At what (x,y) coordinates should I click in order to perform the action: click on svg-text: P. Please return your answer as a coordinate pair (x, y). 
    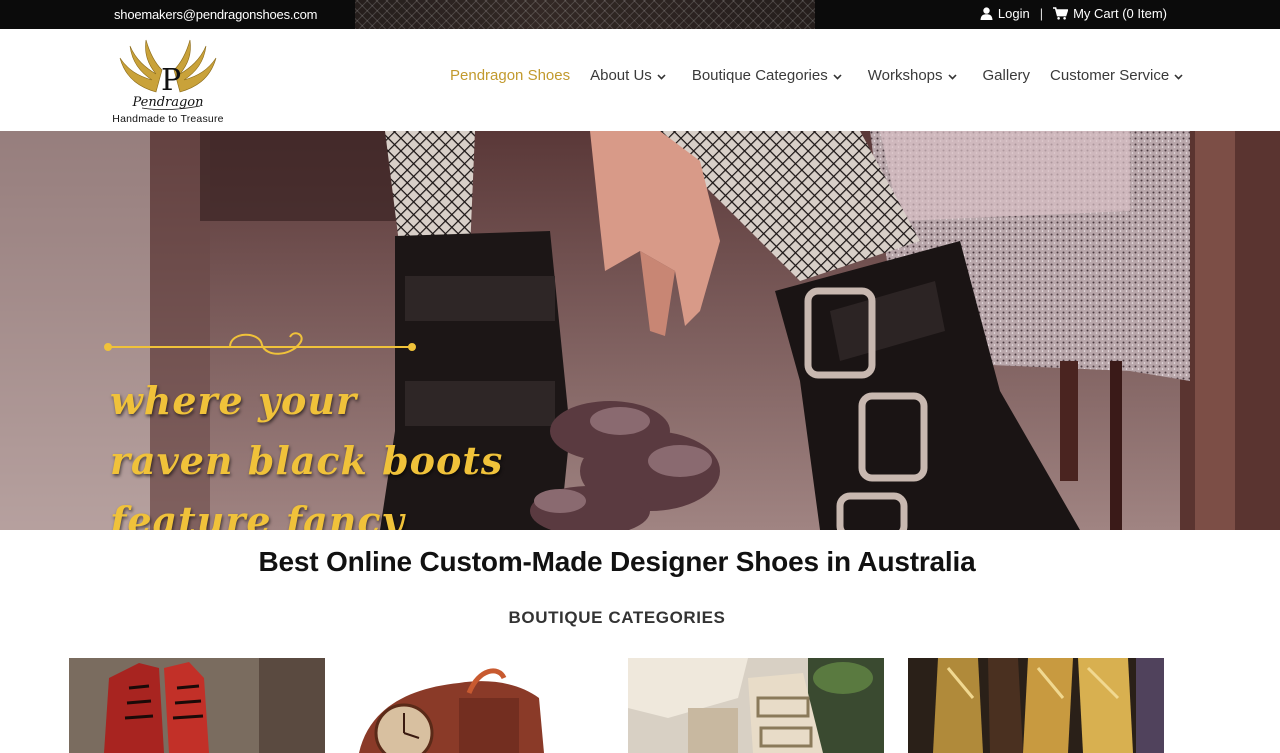
    Looking at the image, I should click on (171, 80).